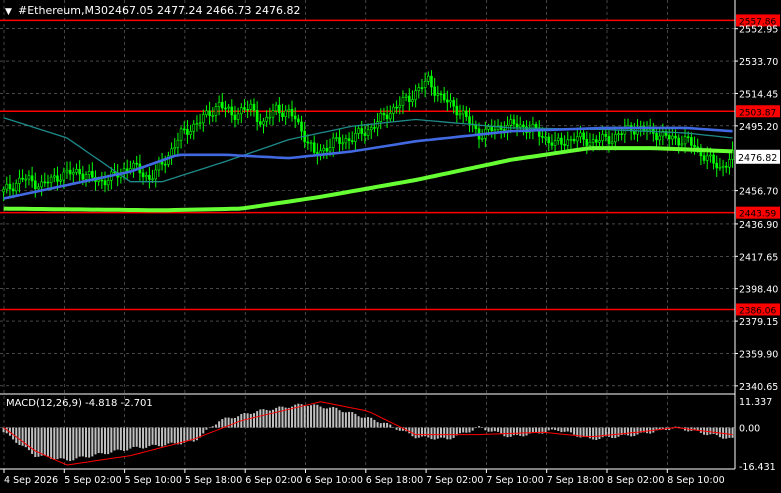  Describe the element at coordinates (755, 402) in the screenshot. I see `macd-tick-label: 11.337` at that location.